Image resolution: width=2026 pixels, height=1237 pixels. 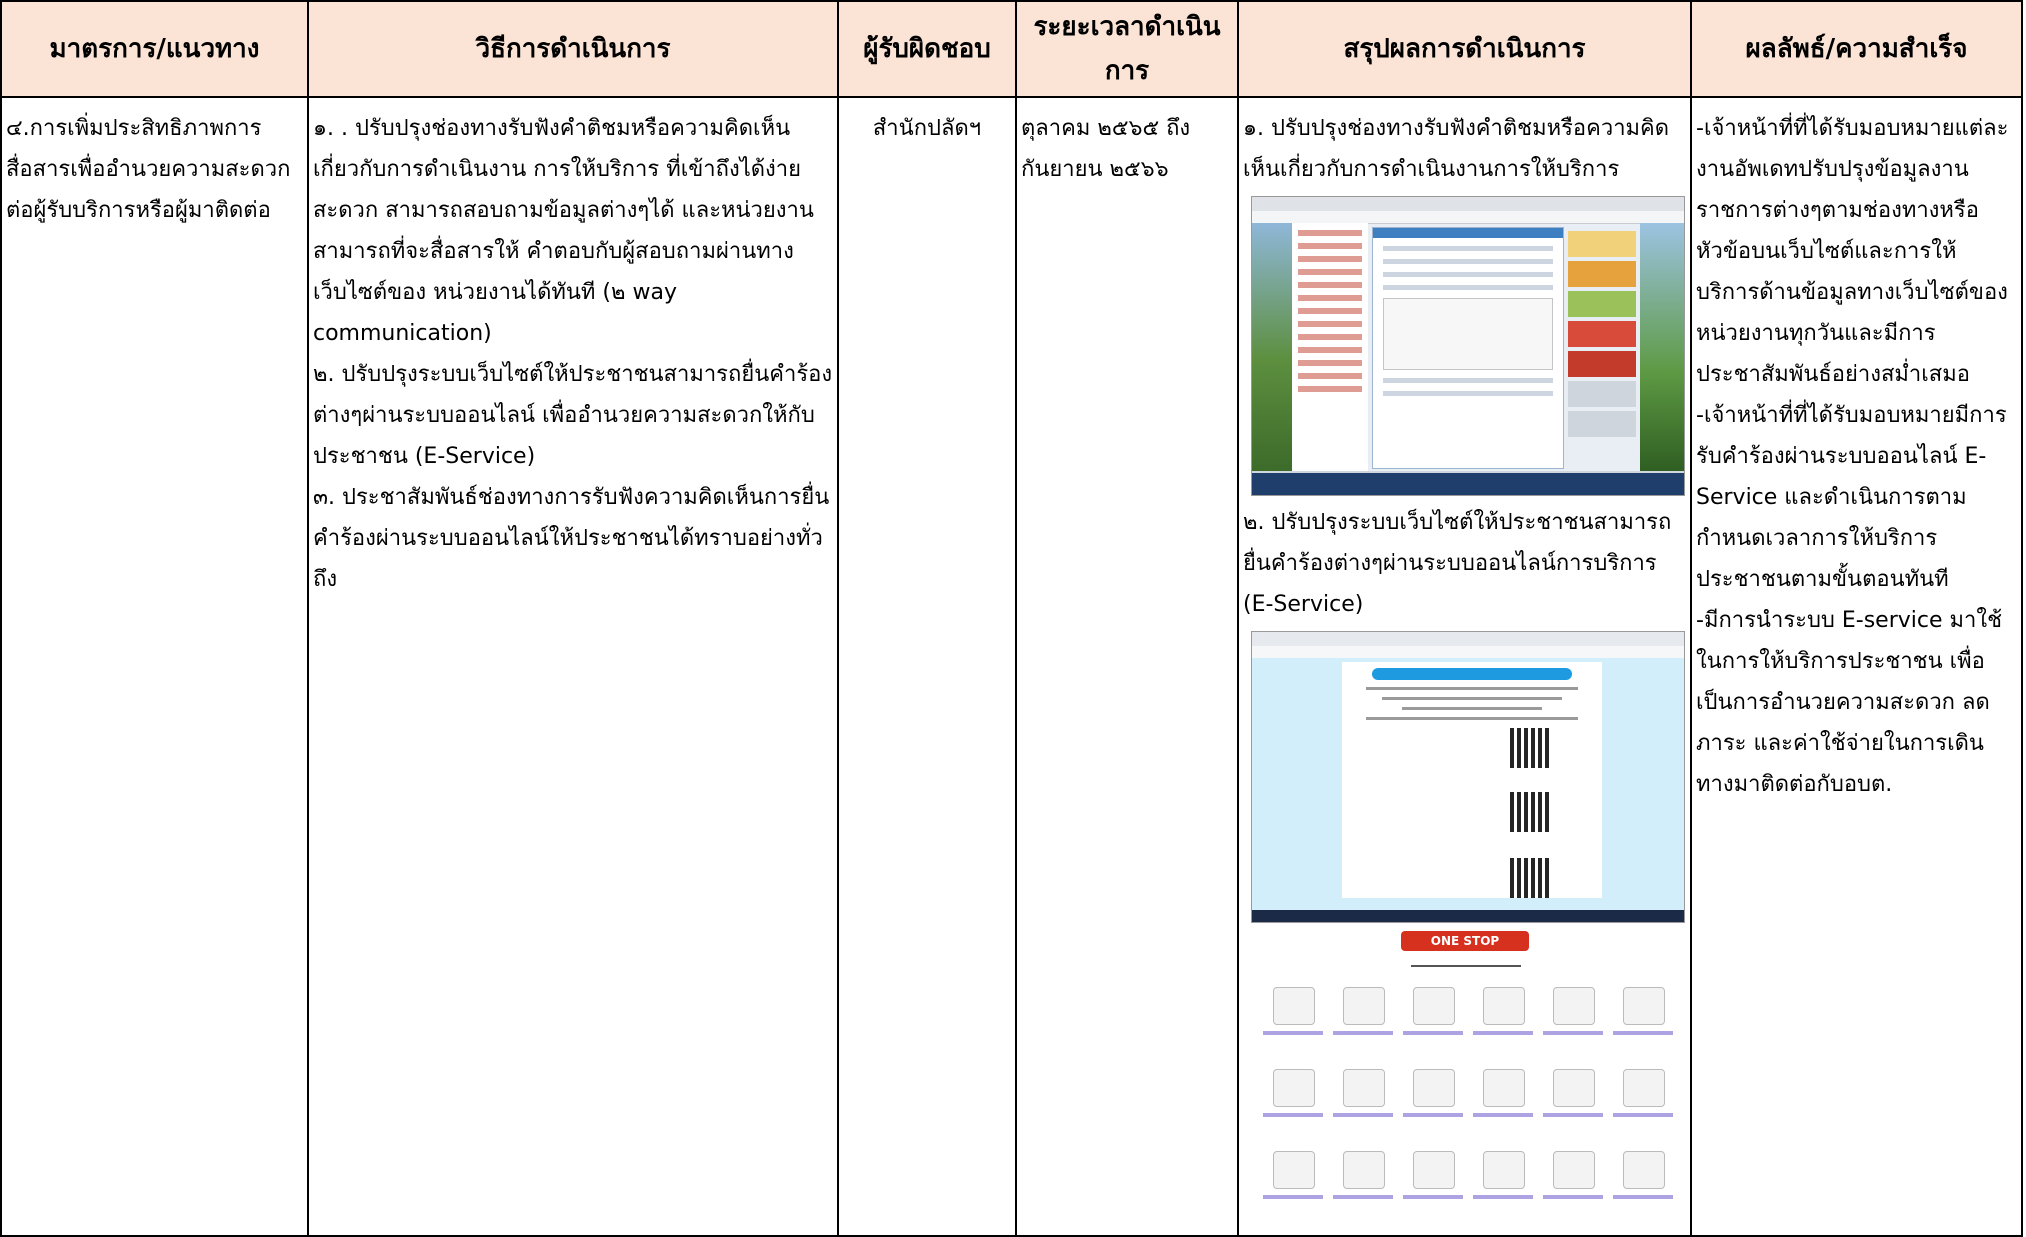 What do you see at coordinates (154, 49) in the screenshot?
I see `header-measure: มาตรการ/แนวทาง` at bounding box center [154, 49].